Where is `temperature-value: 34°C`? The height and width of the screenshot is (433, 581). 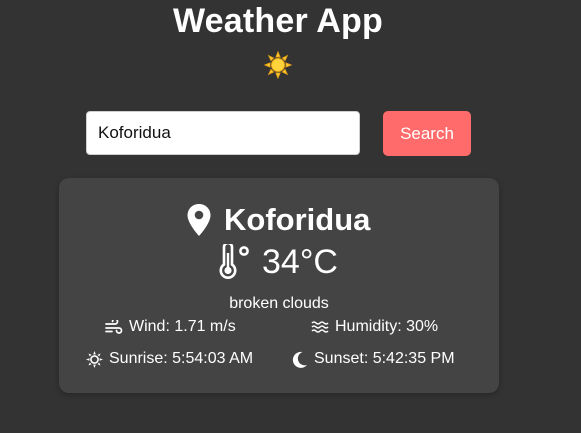 temperature-value: 34°C is located at coordinates (300, 262).